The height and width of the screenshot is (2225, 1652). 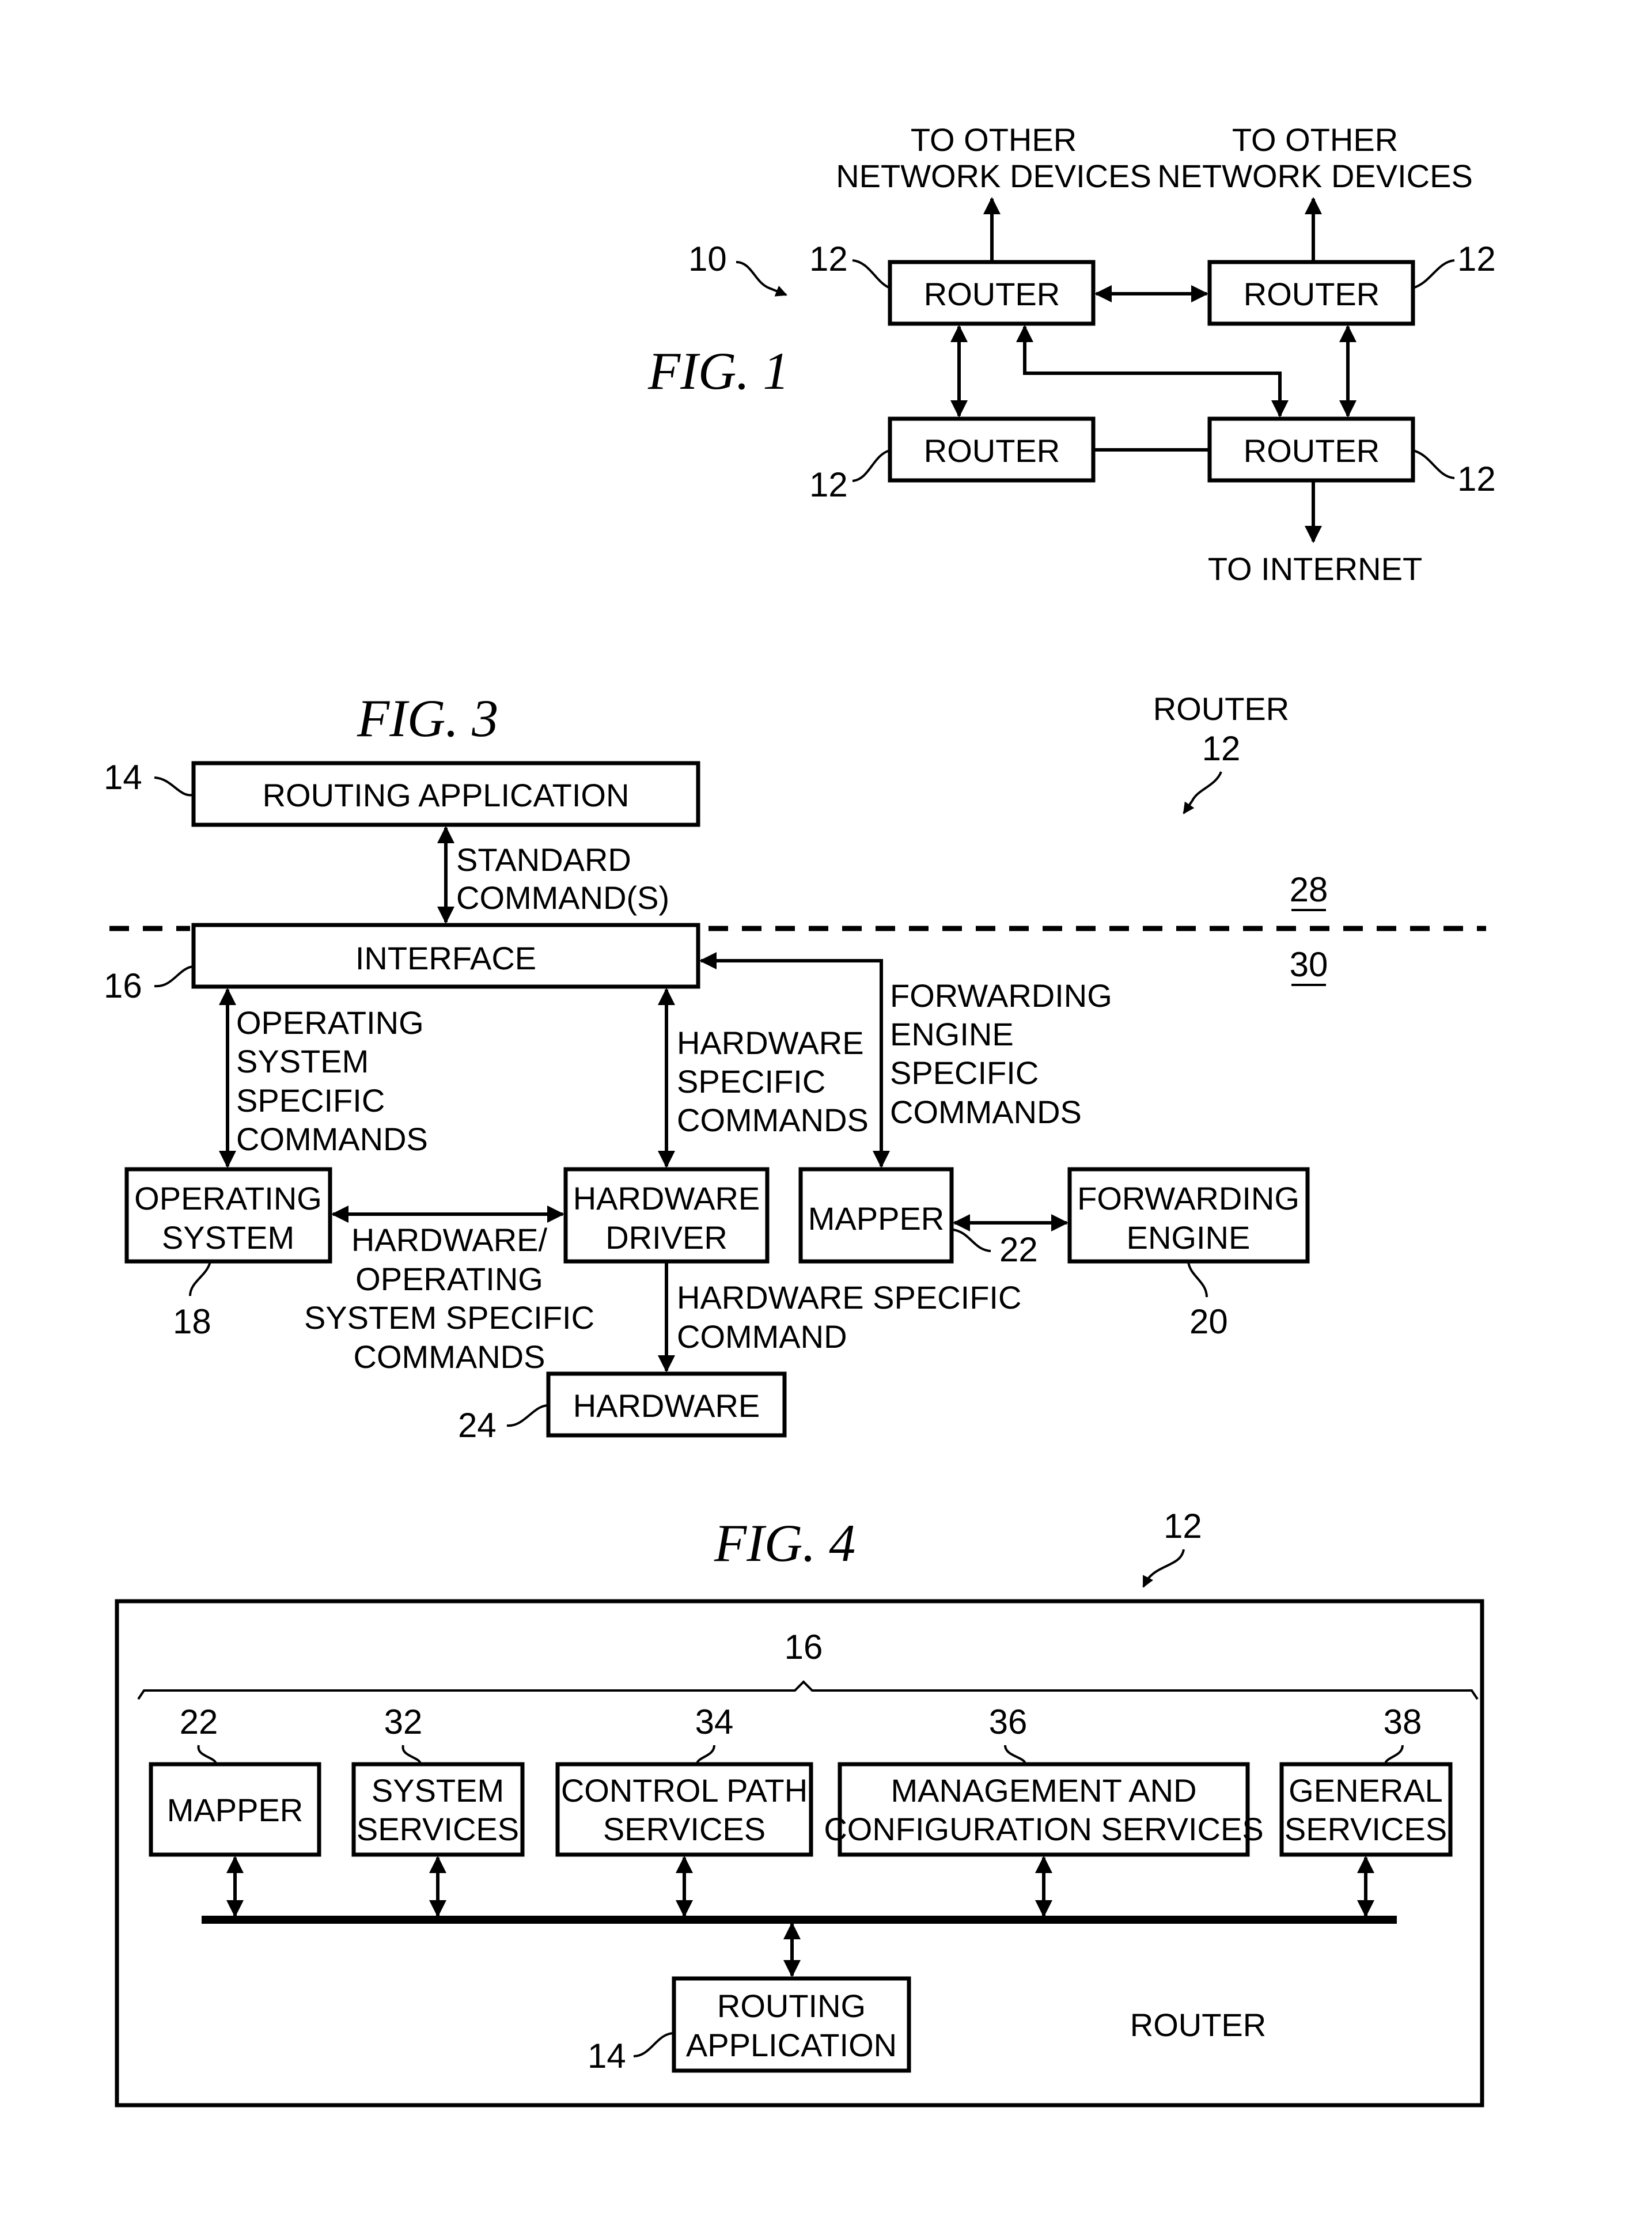 I want to click on edge-os-line3: SPECIFIC, so click(x=310, y=1101).